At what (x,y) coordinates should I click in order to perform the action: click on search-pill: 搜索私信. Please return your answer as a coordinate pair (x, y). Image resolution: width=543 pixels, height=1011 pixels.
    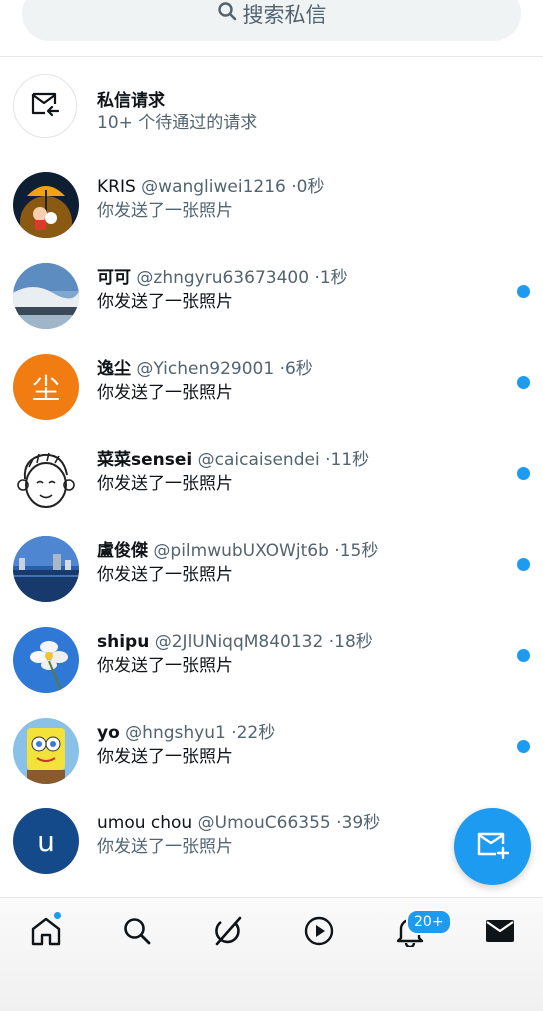
    Looking at the image, I should click on (271, 20).